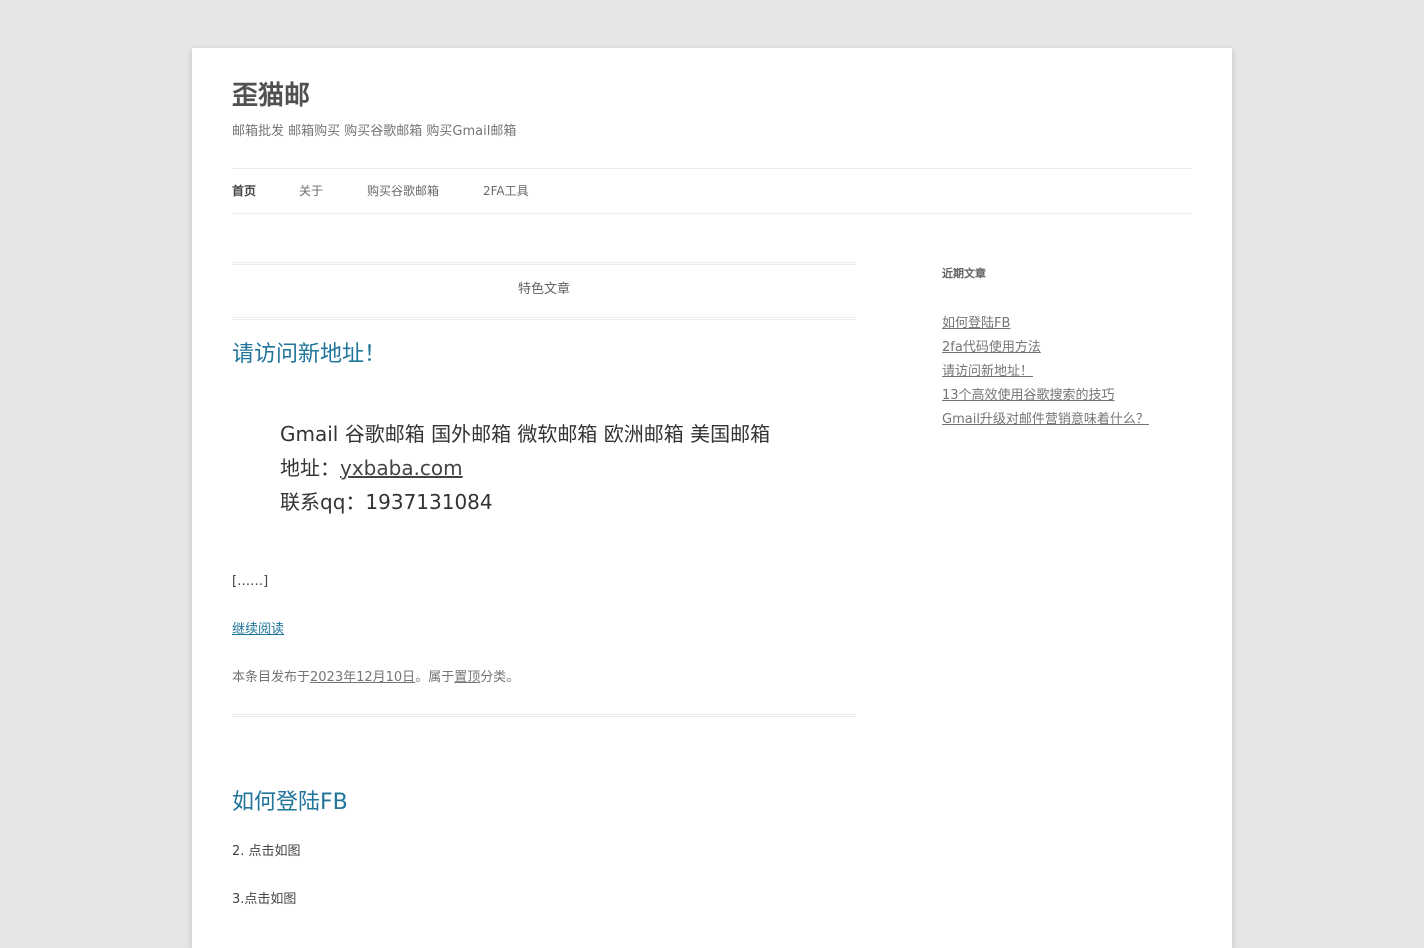  I want to click on recent-post-link: 如何登陆FB, so click(976, 323).